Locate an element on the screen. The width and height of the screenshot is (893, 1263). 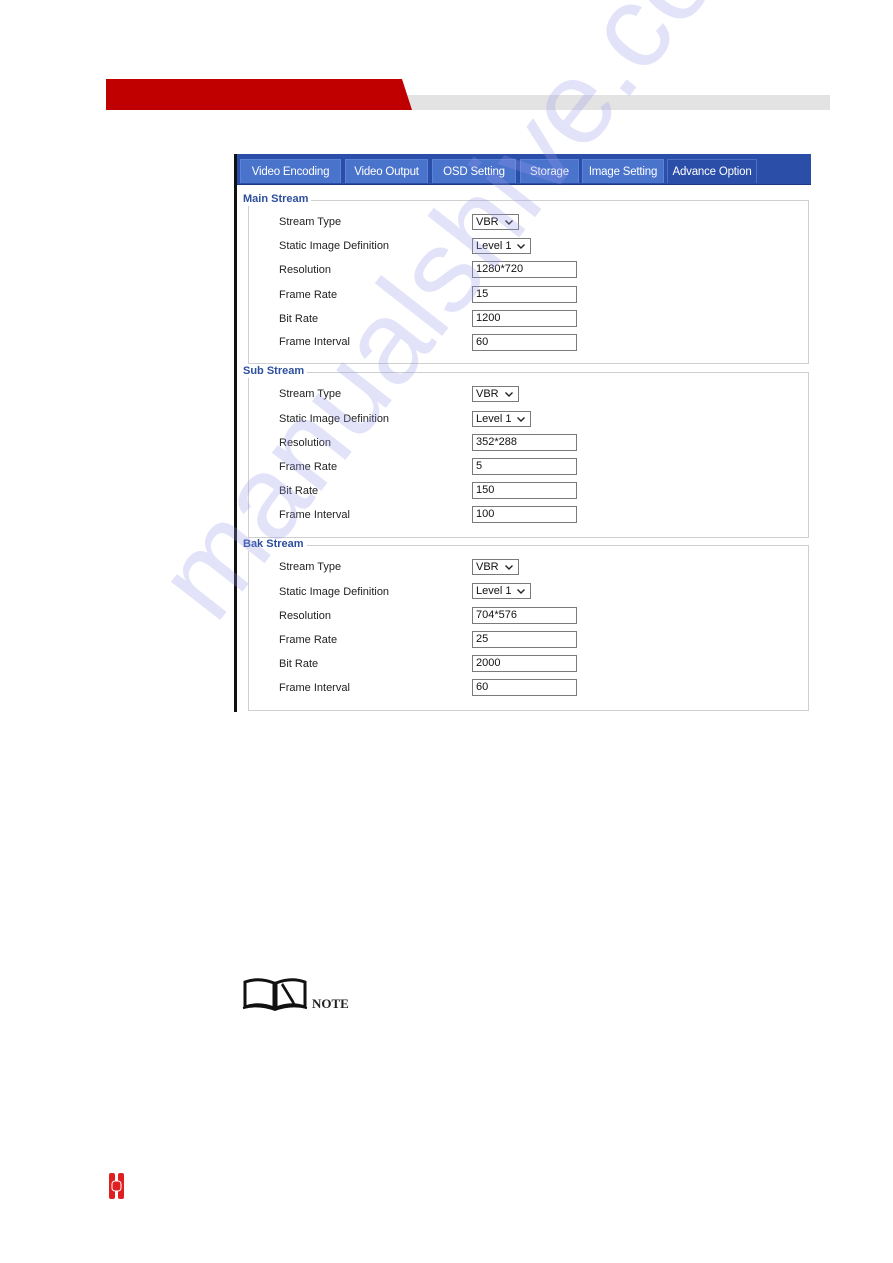
resolution-input: 1280*720 is located at coordinates (524, 269).